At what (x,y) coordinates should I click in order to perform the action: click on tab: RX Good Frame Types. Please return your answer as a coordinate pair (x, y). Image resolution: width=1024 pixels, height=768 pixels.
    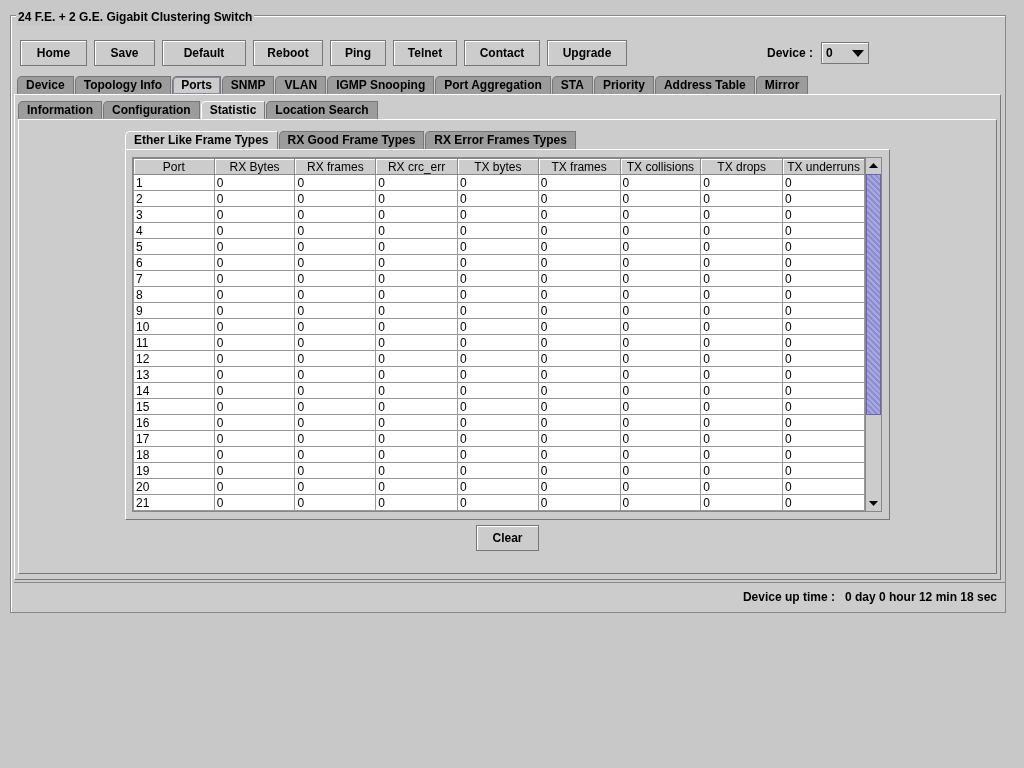
    Looking at the image, I should click on (351, 140).